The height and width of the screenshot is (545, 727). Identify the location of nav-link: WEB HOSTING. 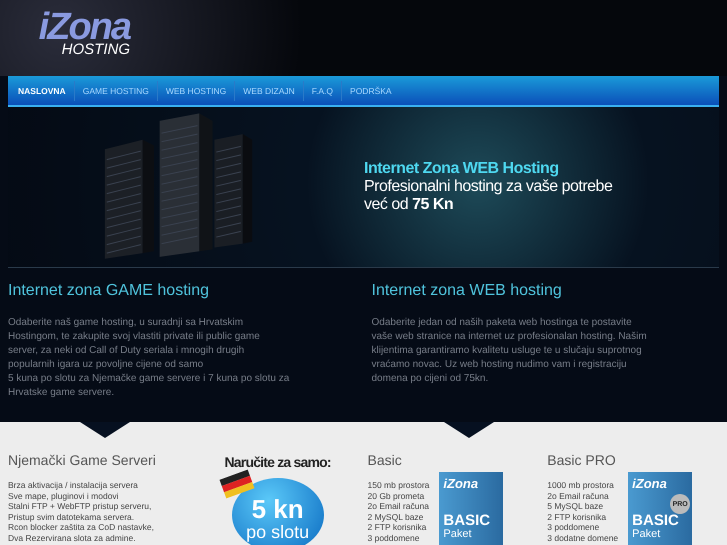
(197, 90).